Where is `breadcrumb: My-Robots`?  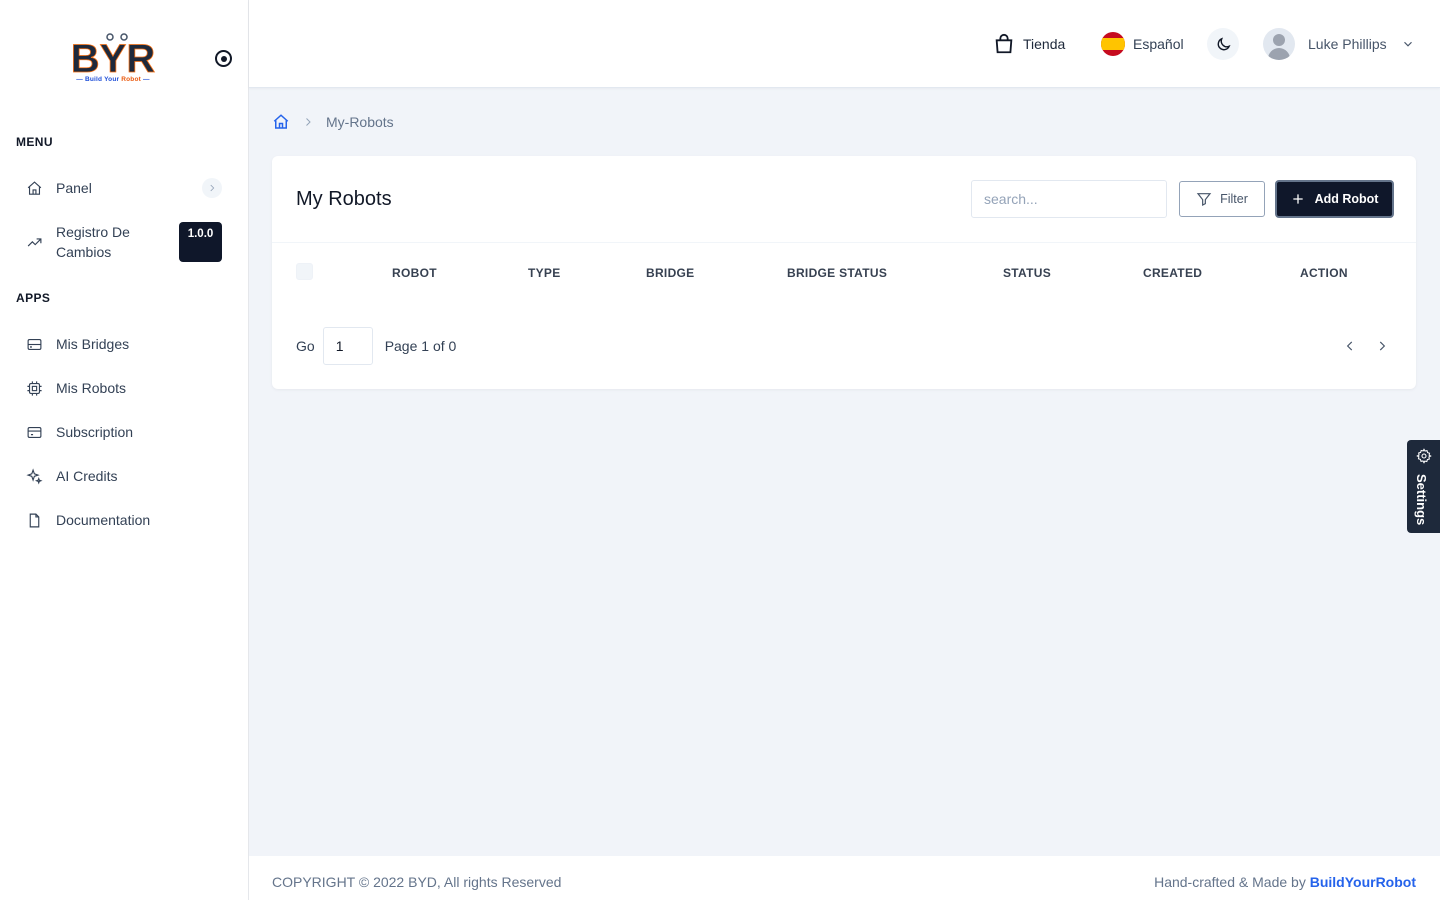 breadcrumb: My-Robots is located at coordinates (333, 122).